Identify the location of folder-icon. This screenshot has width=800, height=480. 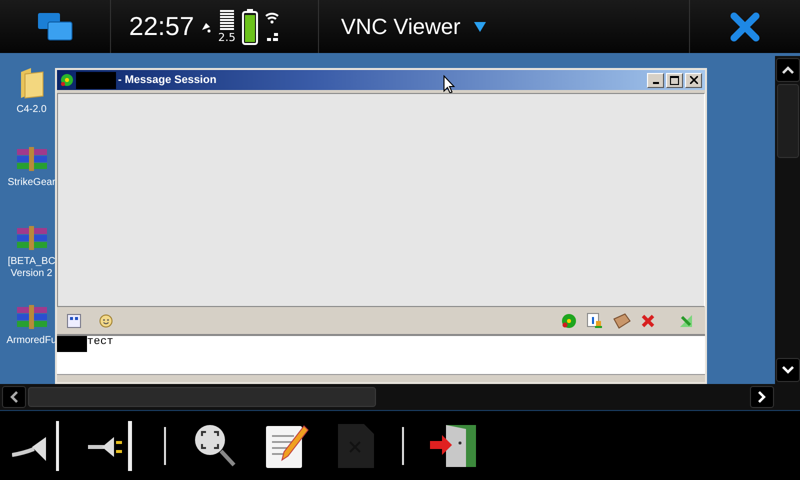
(31, 84).